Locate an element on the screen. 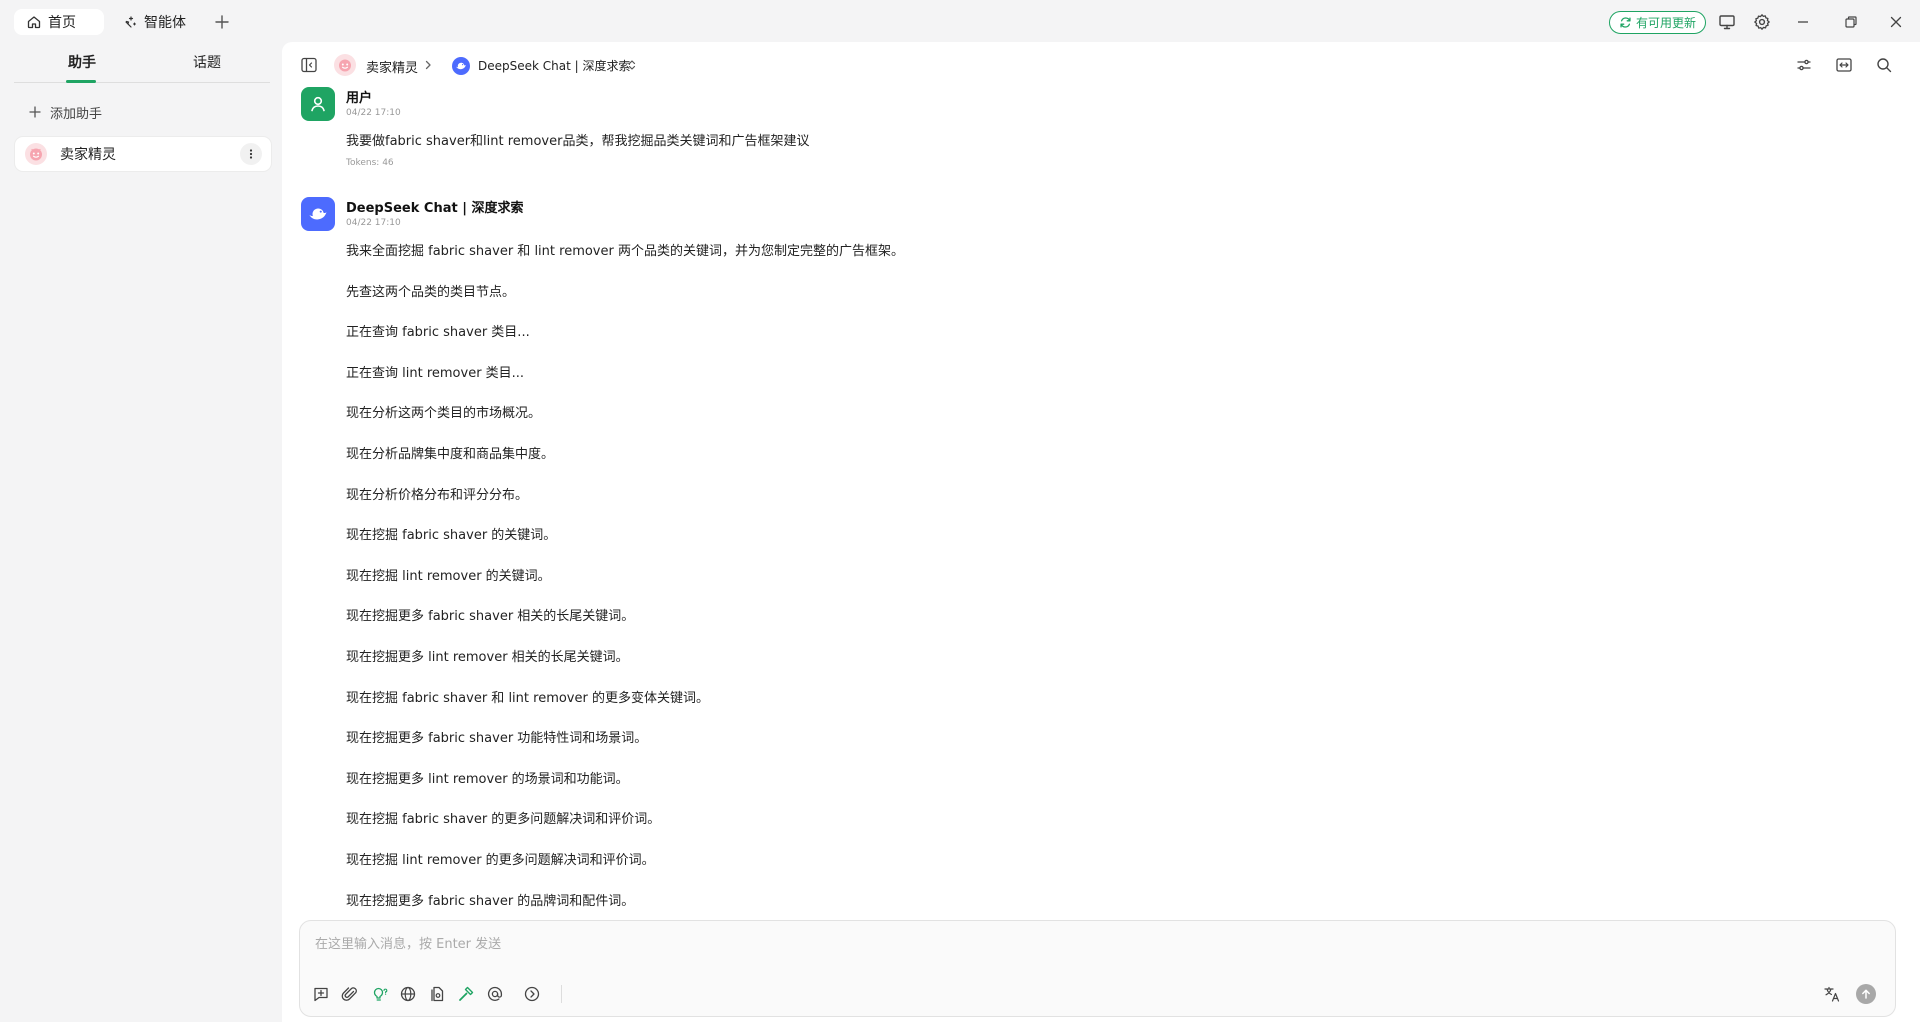 Image resolution: width=1920 pixels, height=1022 pixels. tab-home: 首页 is located at coordinates (59, 22).